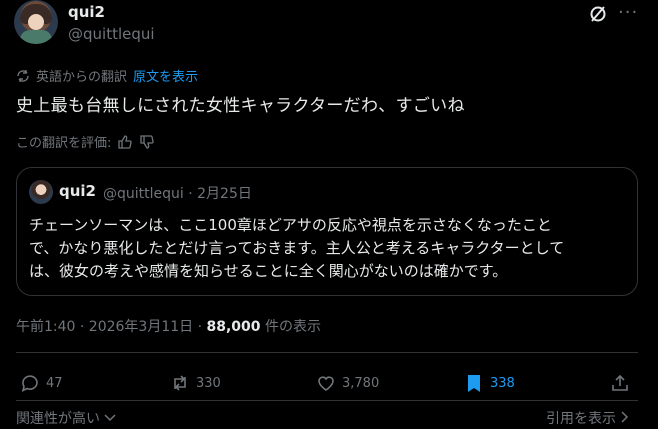 The image size is (658, 429). I want to click on action-bar: 47 330 3,780 338, so click(329, 383).